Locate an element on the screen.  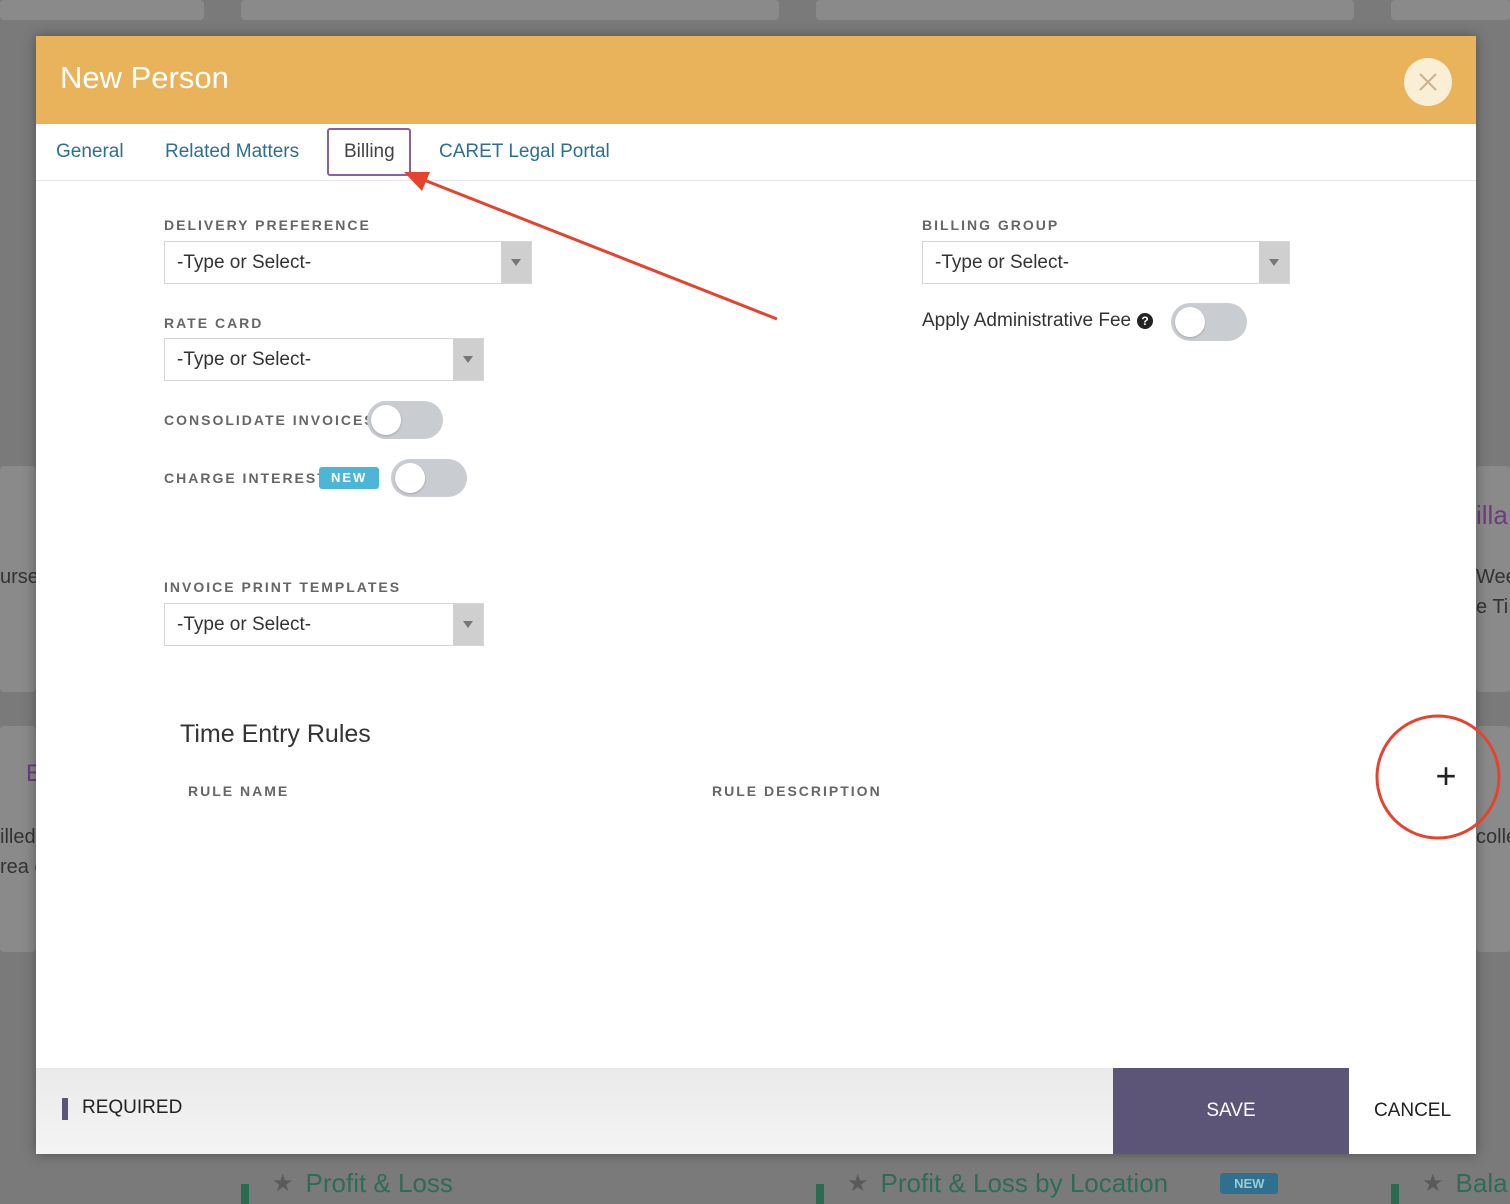
tab-highlight-annotation is located at coordinates (369, 152).